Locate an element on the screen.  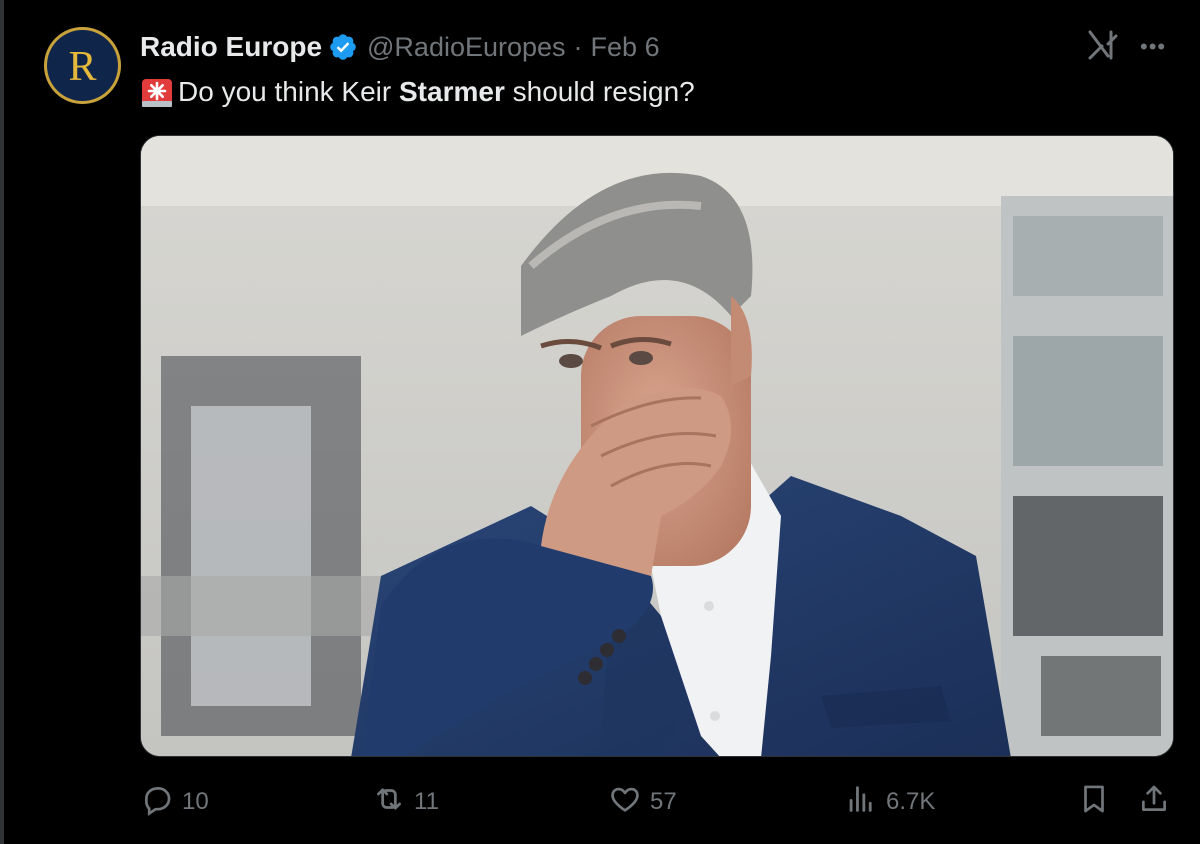
tweet-date: Feb 6 is located at coordinates (625, 47).